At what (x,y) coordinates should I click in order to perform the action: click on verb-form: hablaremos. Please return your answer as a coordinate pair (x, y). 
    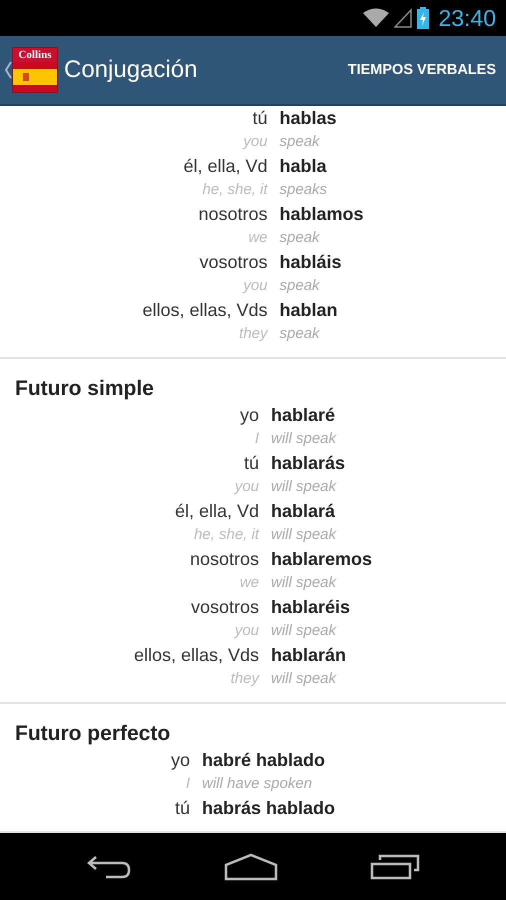
    Looking at the image, I should click on (321, 559).